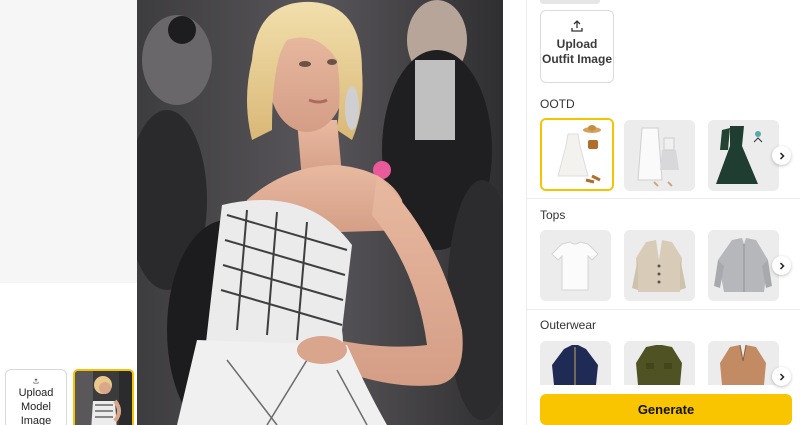 Image resolution: width=800 pixels, height=425 pixels. I want to click on generate-button: Generate, so click(666, 409).